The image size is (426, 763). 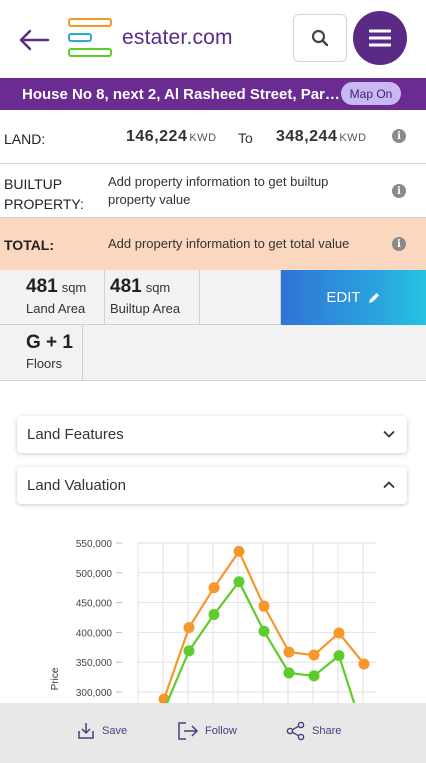 I want to click on hamburger-icon, so click(x=380, y=38).